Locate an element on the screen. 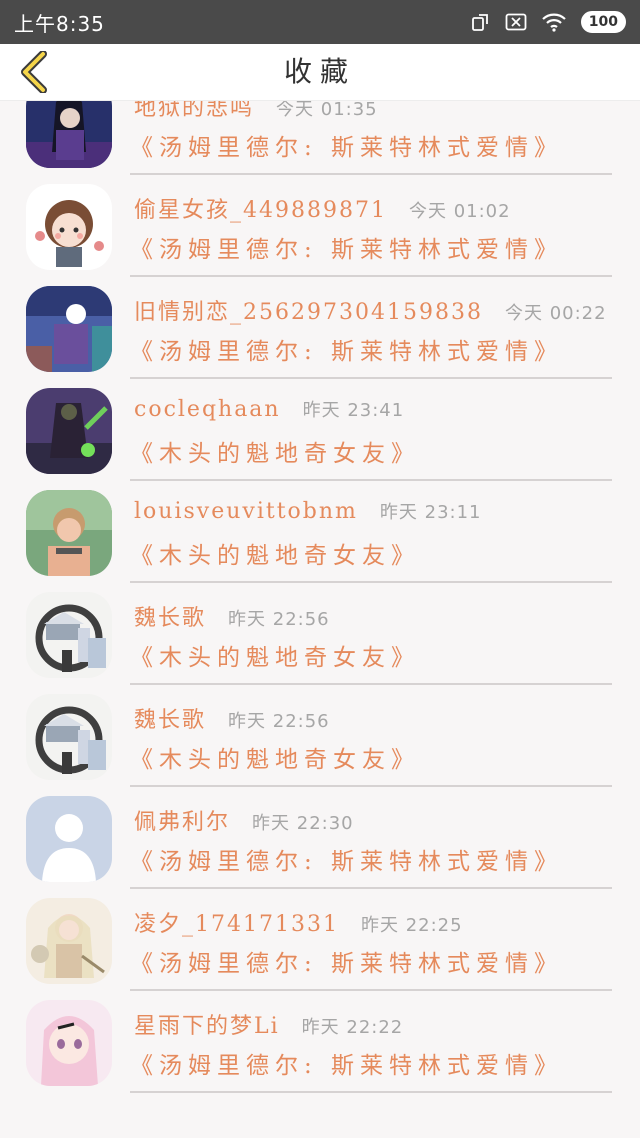  favorite-info: louisveuvittobnm 昨天 23:11 《木头的魁地奇女友》 is located at coordinates (371, 531).